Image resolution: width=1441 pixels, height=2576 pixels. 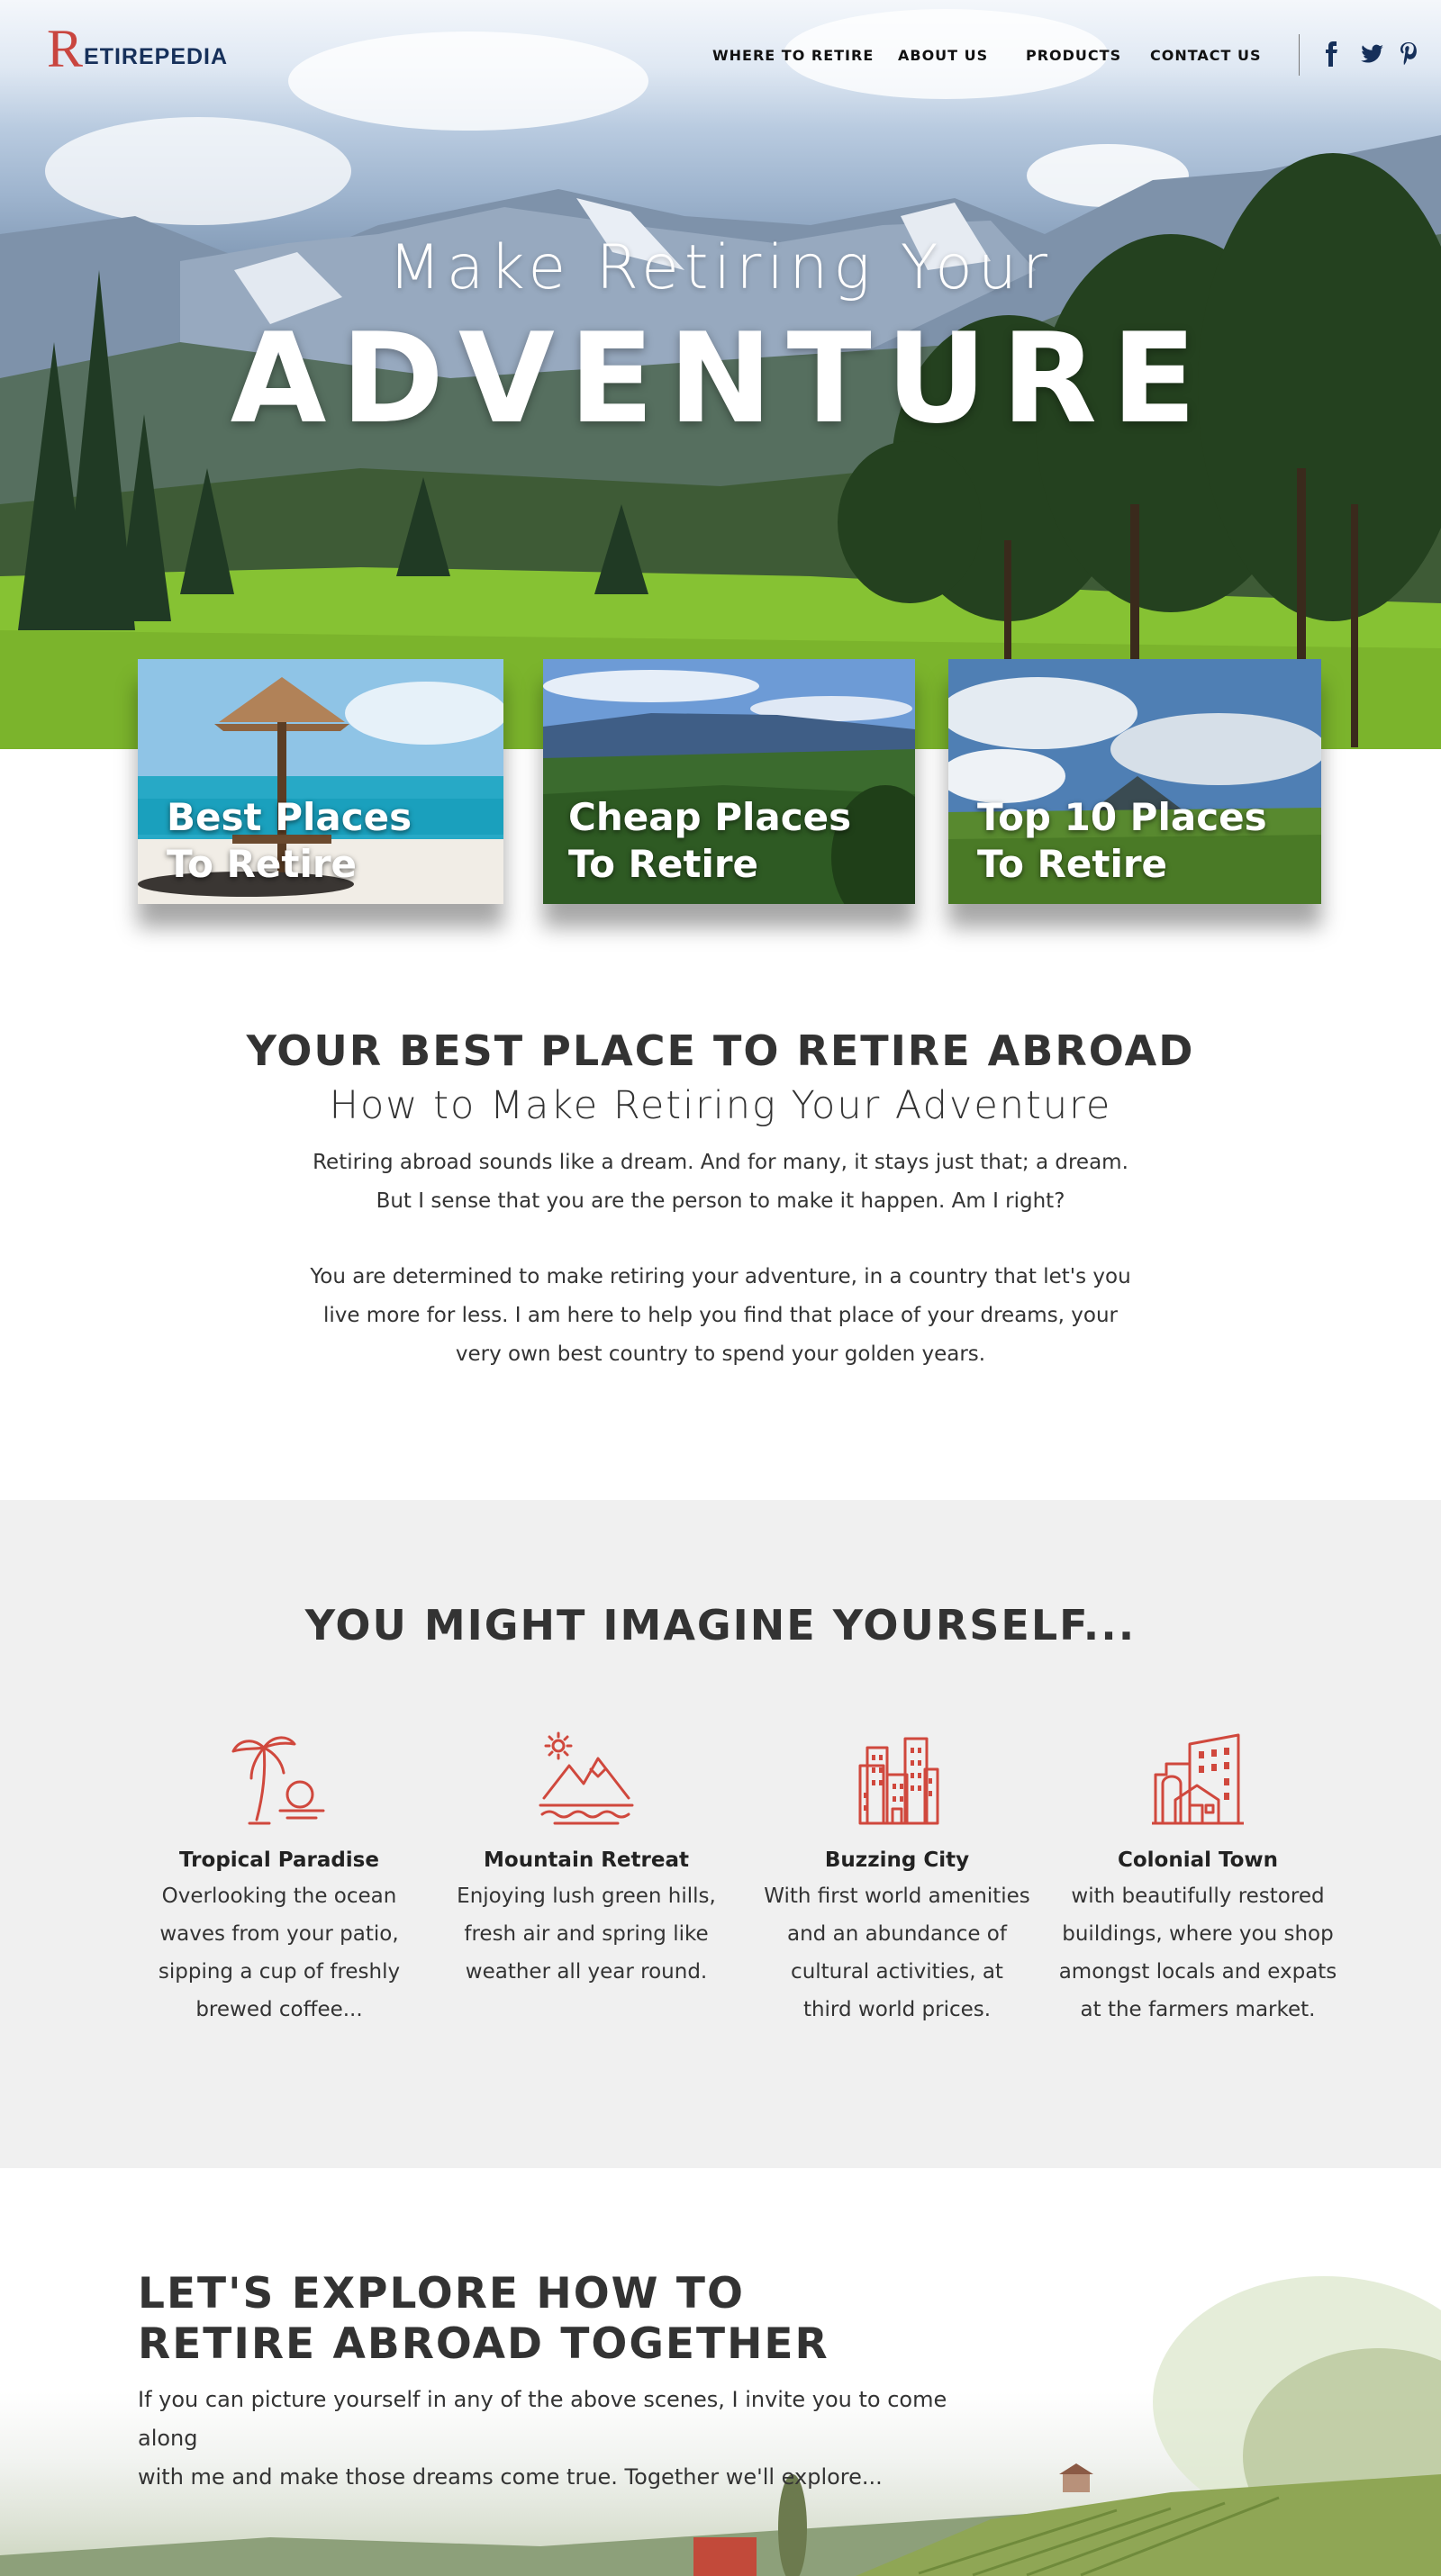 I want to click on feature-title: Colonial Town, so click(x=1198, y=1860).